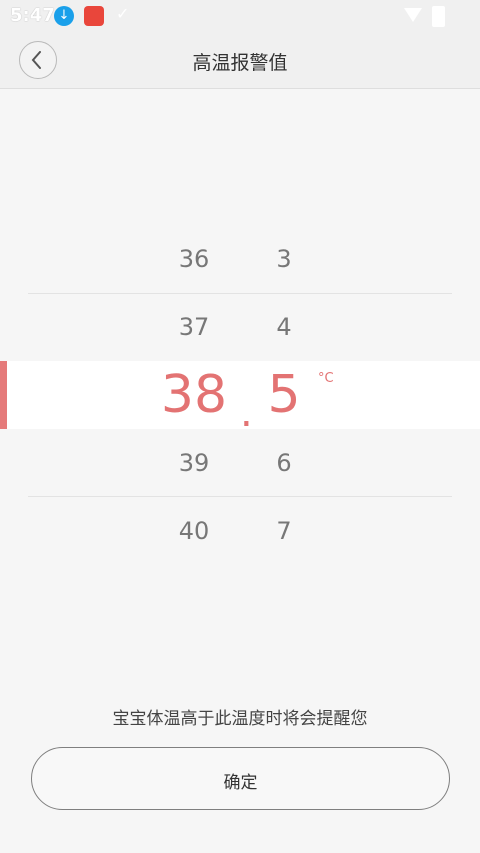 This screenshot has height=853, width=480. I want to click on integer-option: 37, so click(194, 327).